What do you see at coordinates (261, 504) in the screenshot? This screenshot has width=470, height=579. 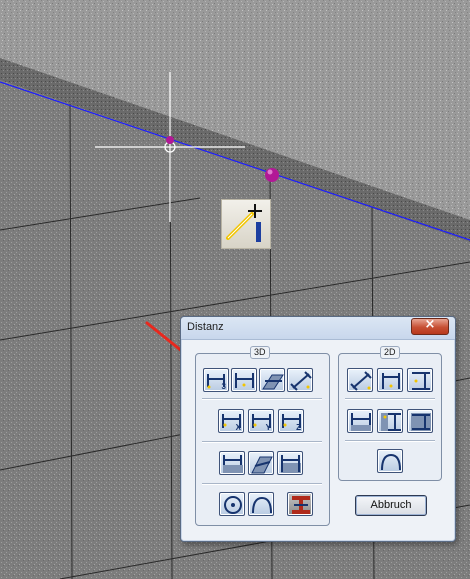 I see `tool-distance-arc-button` at bounding box center [261, 504].